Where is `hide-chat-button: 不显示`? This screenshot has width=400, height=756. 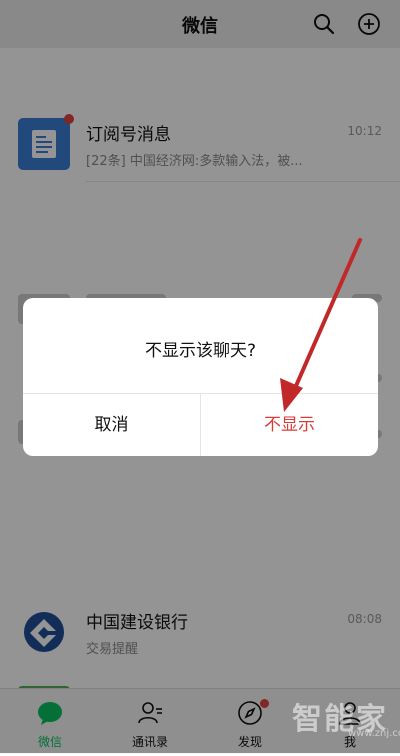 hide-chat-button: 不显示 is located at coordinates (289, 425).